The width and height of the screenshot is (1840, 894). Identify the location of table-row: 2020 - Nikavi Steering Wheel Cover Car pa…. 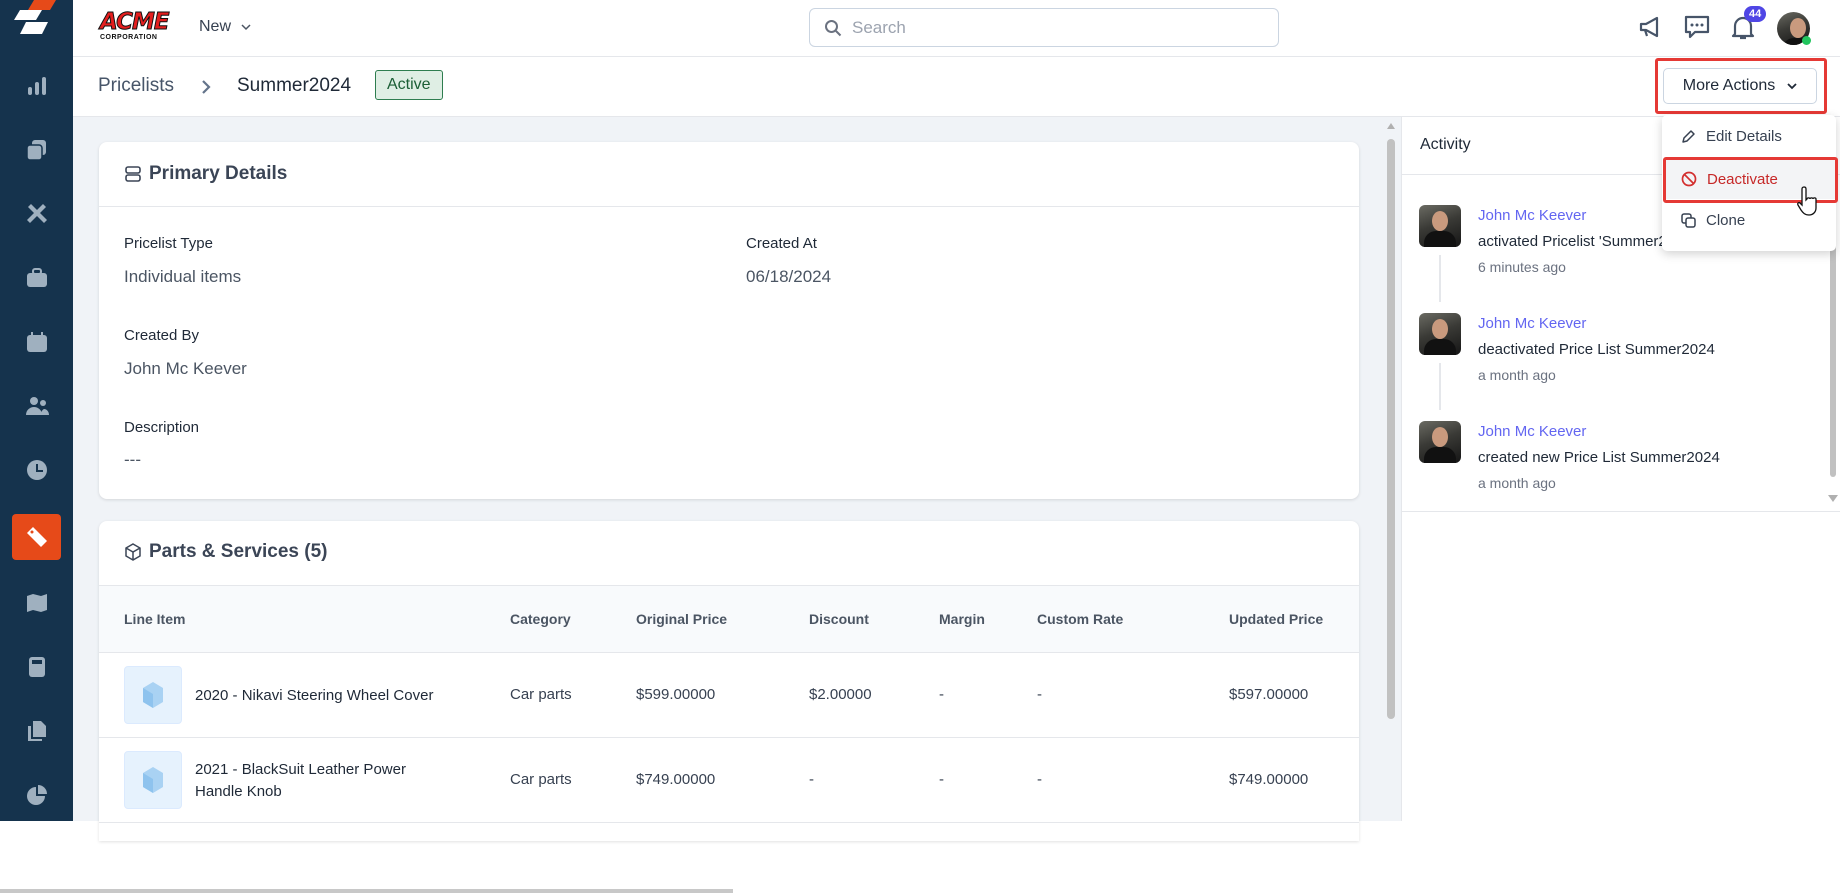
(729, 695).